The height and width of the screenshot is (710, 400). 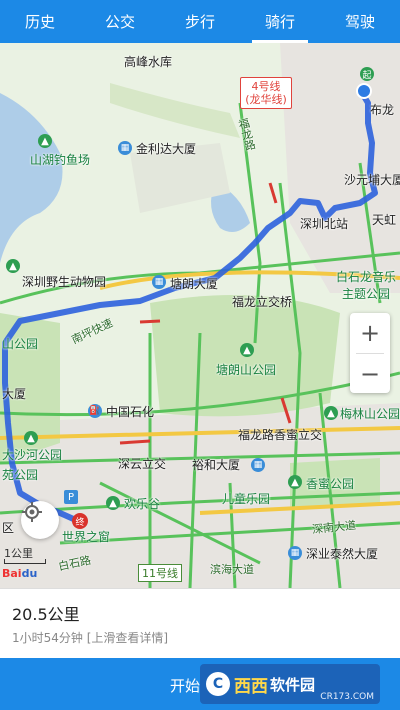 What do you see at coordinates (367, 74) in the screenshot?
I see `start-marker: 起` at bounding box center [367, 74].